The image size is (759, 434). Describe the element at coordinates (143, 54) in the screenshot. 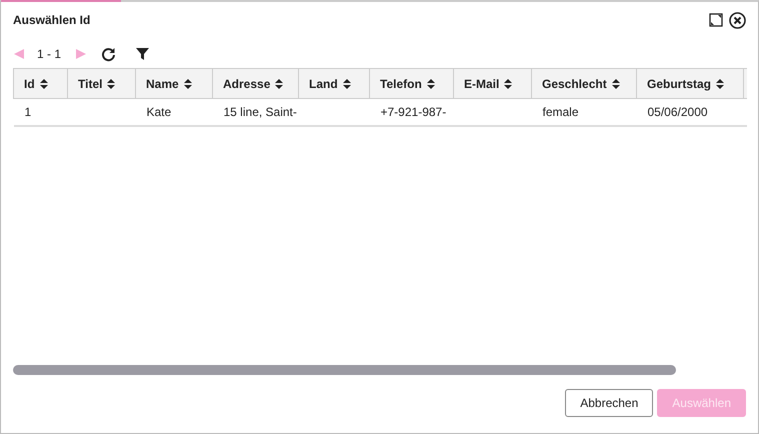

I see `filter-icon` at that location.